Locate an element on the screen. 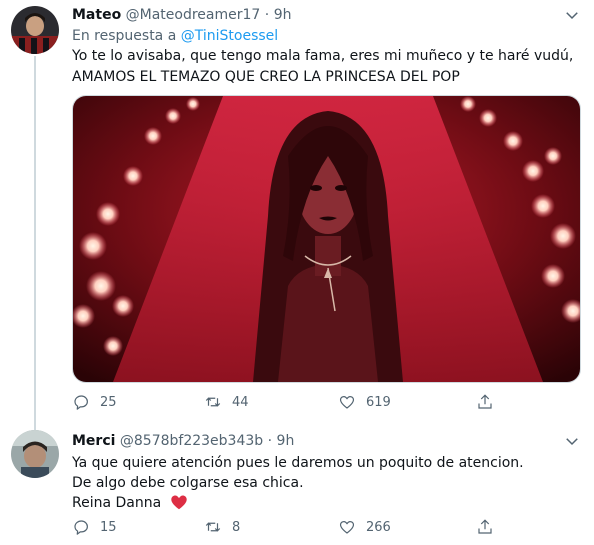 The width and height of the screenshot is (594, 545). tweet-header: Merci @8578bf223eb343b · 9h is located at coordinates (183, 441).